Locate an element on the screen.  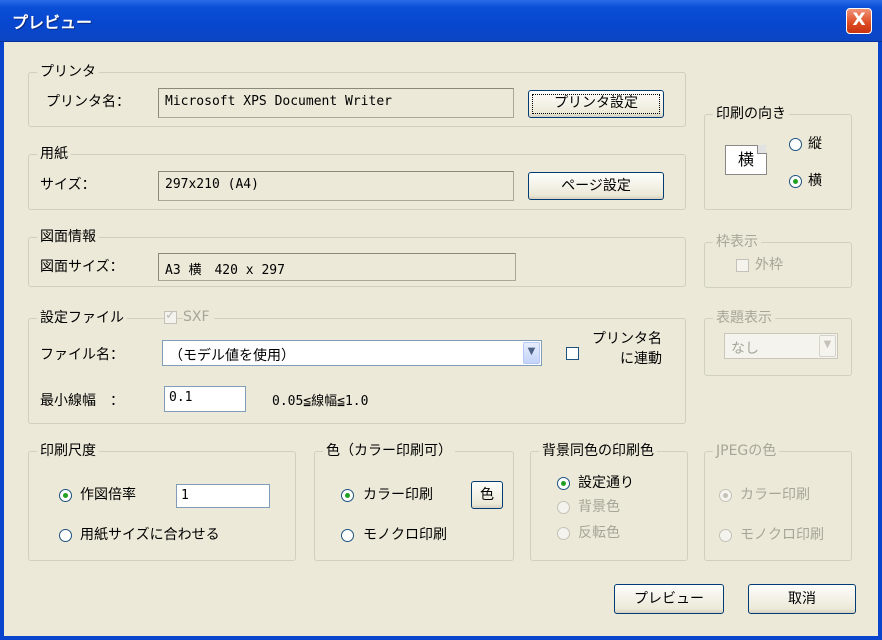
close-icon: X is located at coordinates (859, 20).